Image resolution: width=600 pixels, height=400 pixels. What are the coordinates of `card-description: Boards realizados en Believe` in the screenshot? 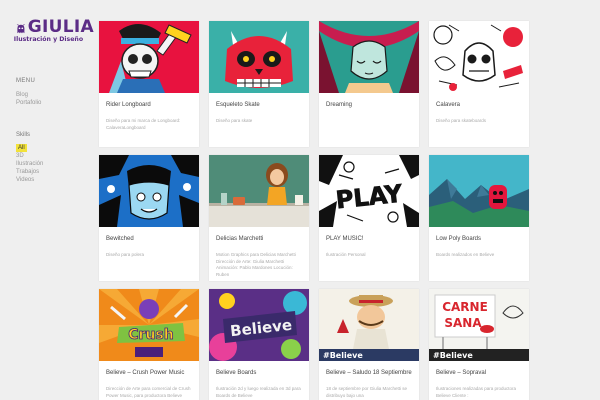 It's located at (465, 254).